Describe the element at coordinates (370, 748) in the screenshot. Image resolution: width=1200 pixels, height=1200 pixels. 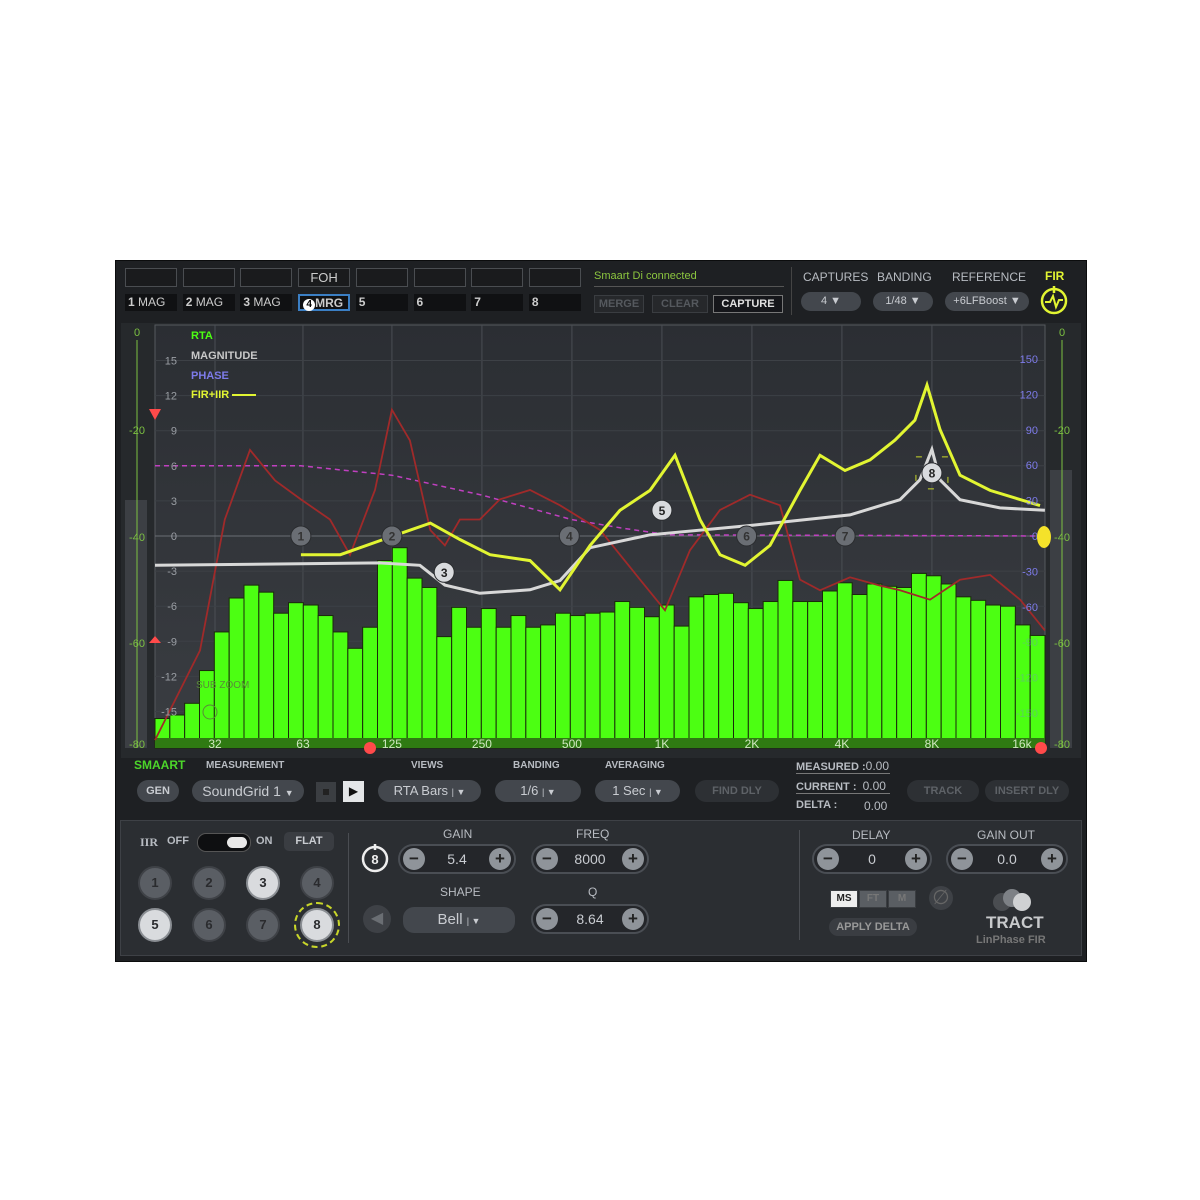
I see `low-freq-handle` at that location.